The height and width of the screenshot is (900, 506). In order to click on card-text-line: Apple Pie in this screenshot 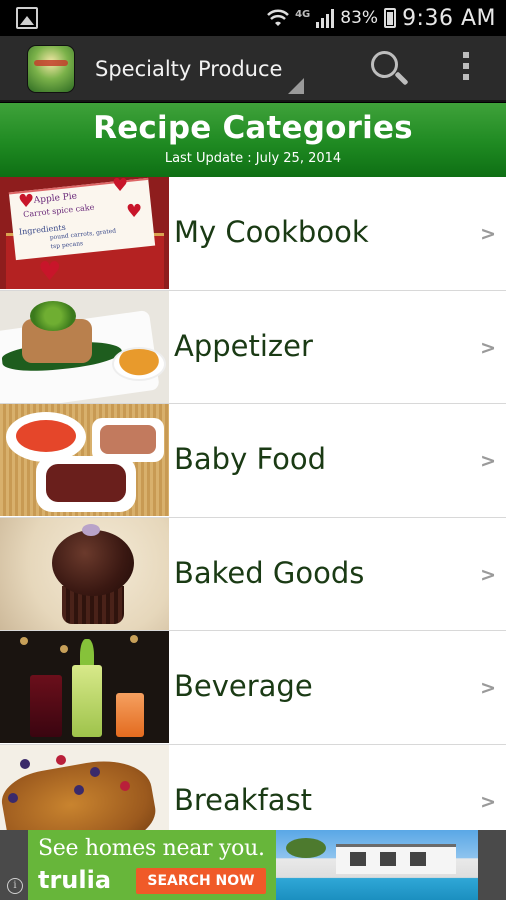, I will do `click(55, 198)`.